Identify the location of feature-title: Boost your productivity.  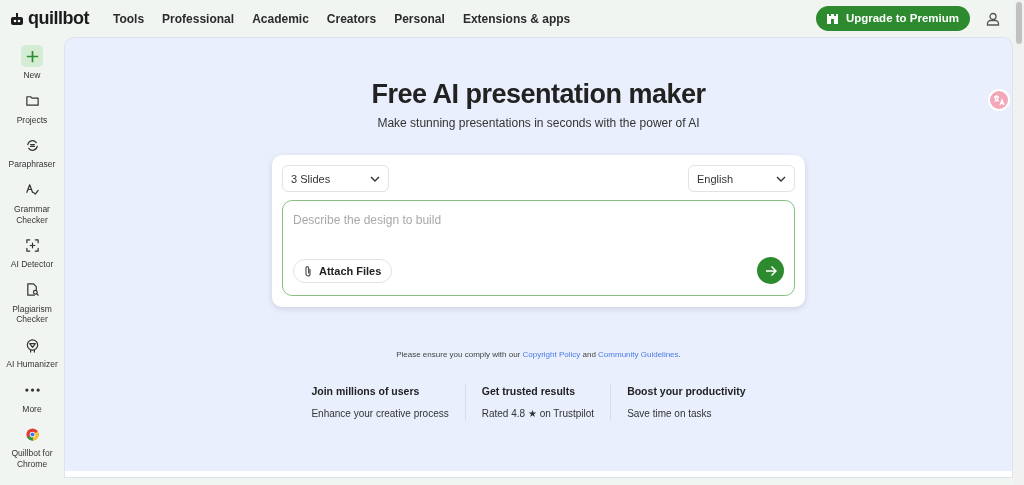
(686, 392).